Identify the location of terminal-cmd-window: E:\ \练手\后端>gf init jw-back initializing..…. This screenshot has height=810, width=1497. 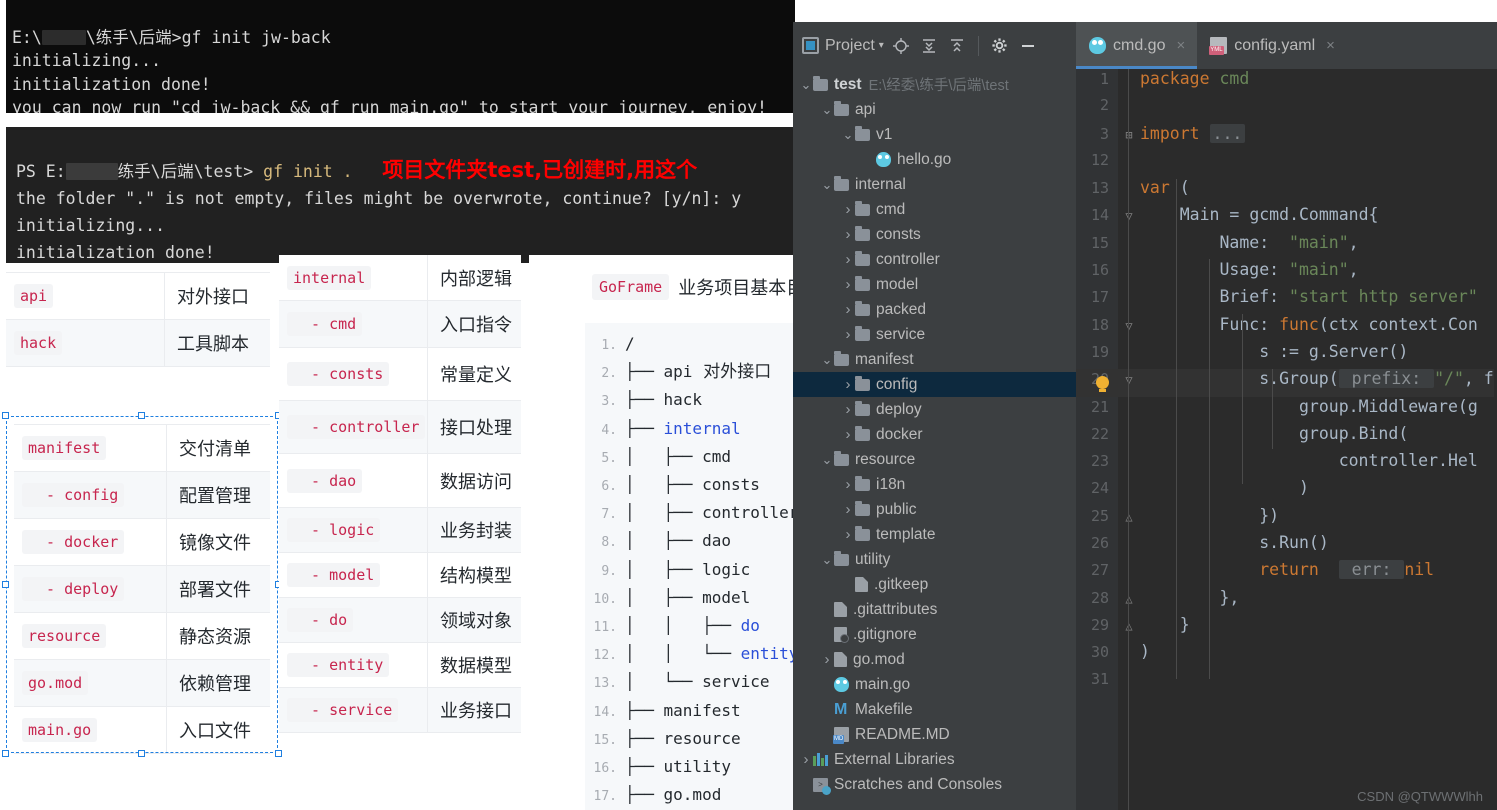
(400, 56).